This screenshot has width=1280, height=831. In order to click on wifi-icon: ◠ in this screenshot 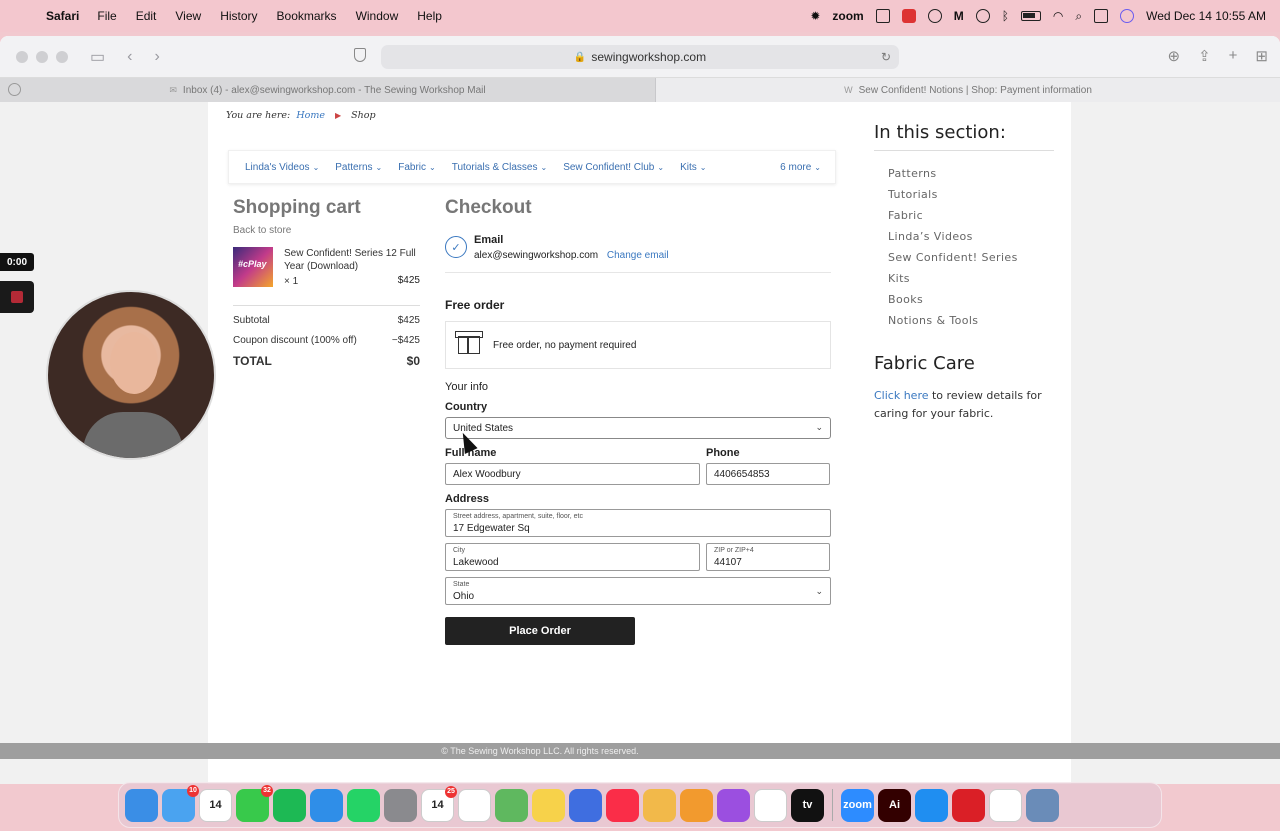, I will do `click(1058, 16)`.